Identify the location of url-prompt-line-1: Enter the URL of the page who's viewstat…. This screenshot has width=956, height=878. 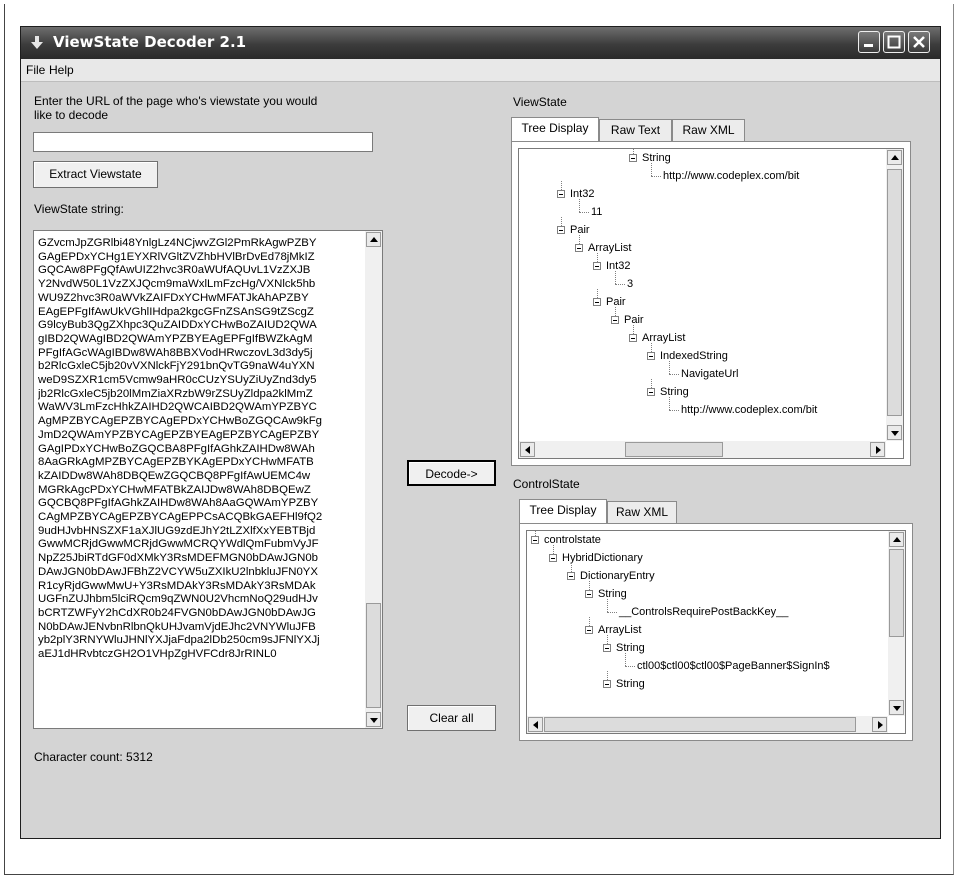
(176, 101).